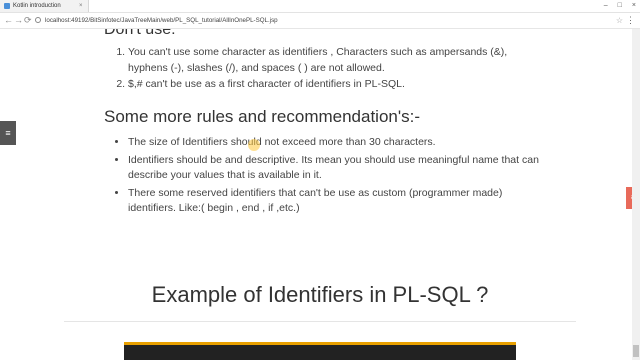 The height and width of the screenshot is (360, 640). What do you see at coordinates (262, 116) in the screenshot?
I see `section-heading: Some more rules and recommendation's:-` at bounding box center [262, 116].